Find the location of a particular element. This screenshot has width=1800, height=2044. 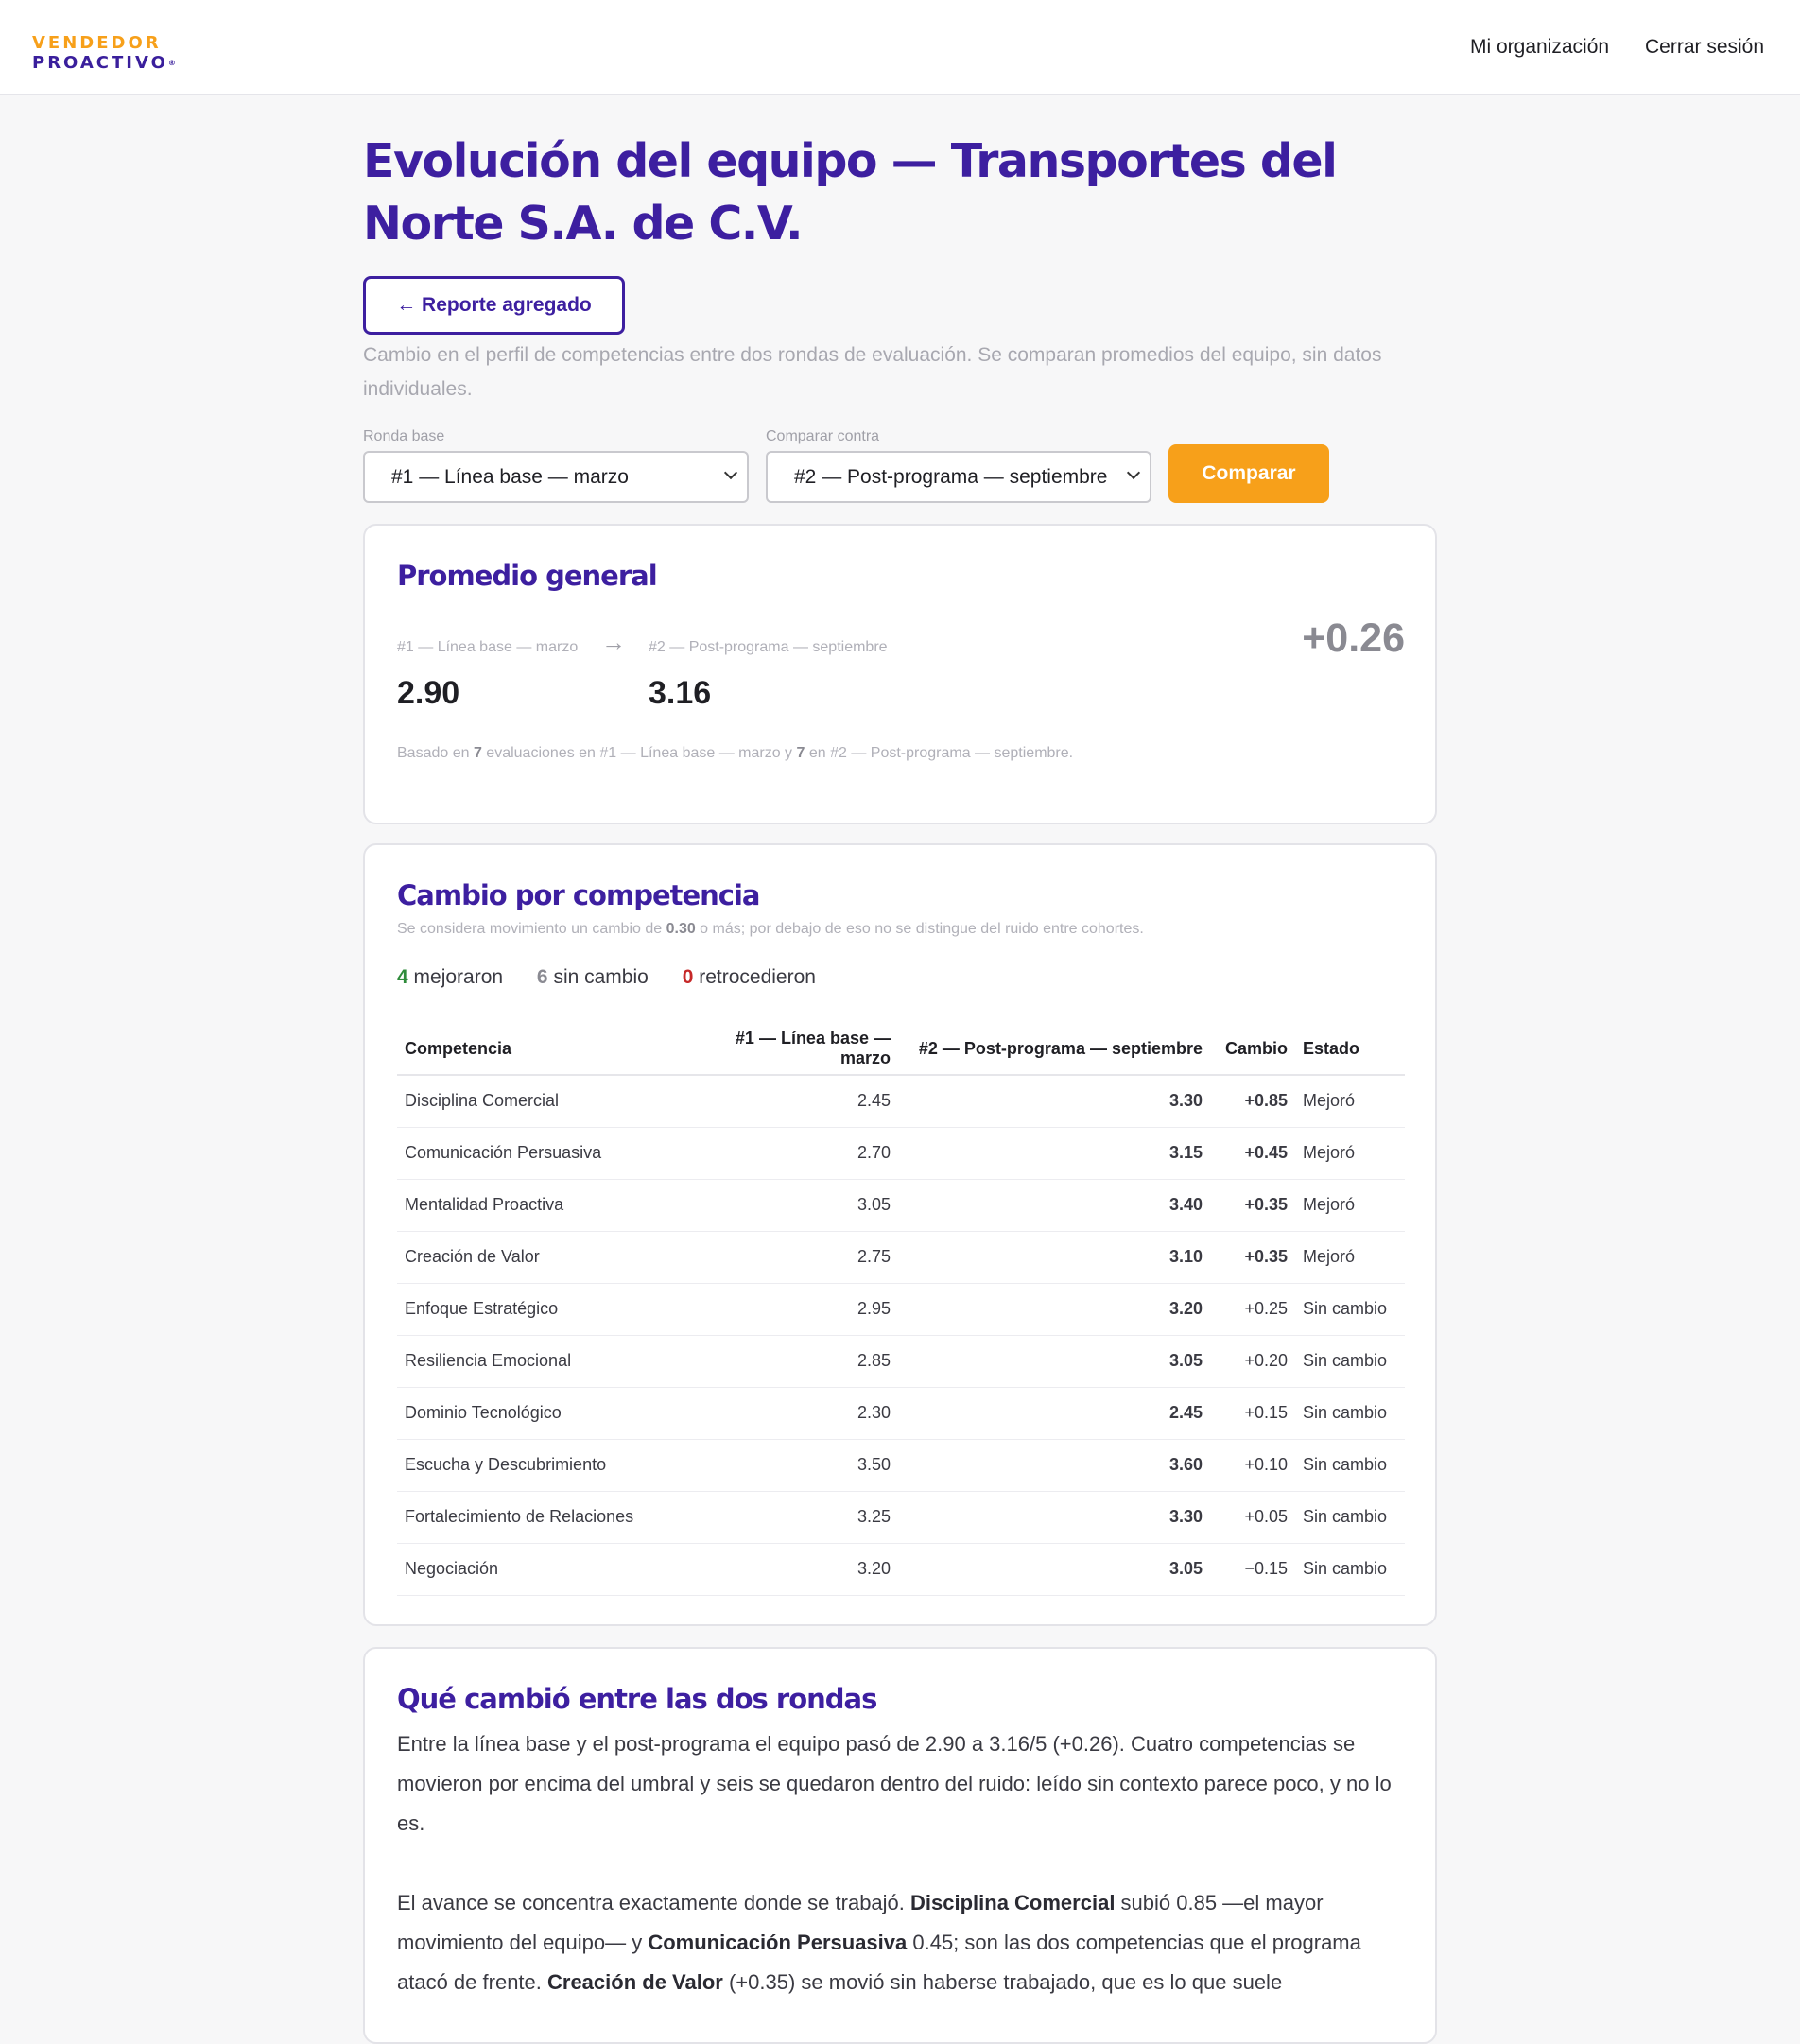

score-change: −0.15 is located at coordinates (1252, 1569).